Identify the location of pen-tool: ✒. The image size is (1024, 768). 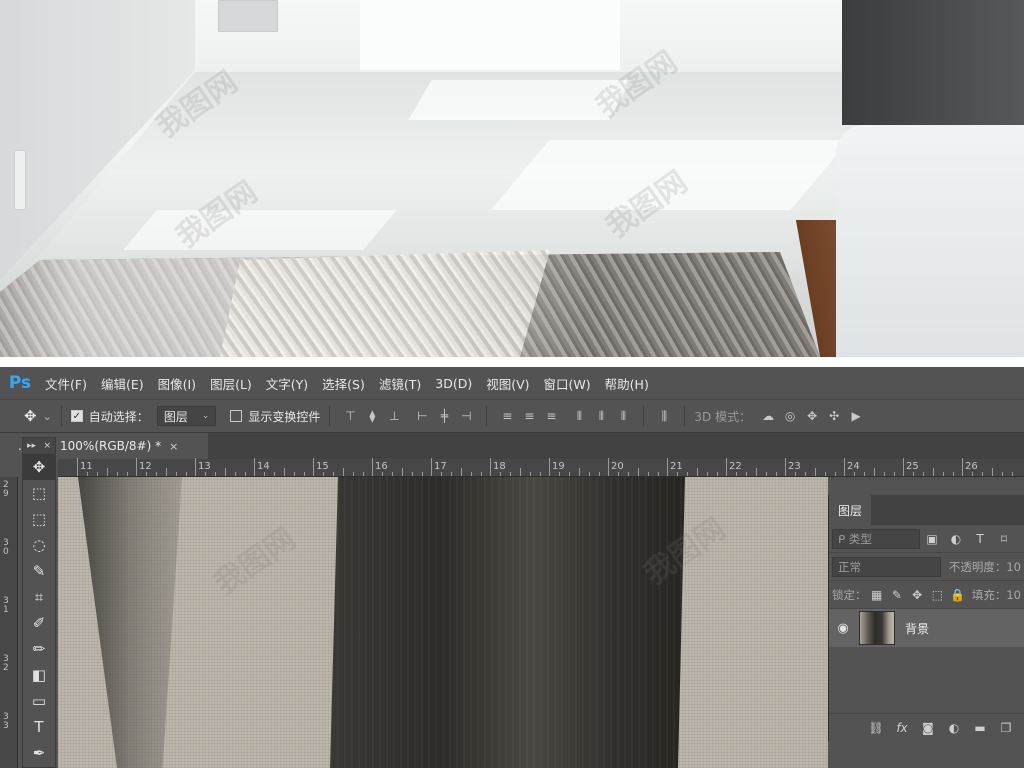
(39, 753).